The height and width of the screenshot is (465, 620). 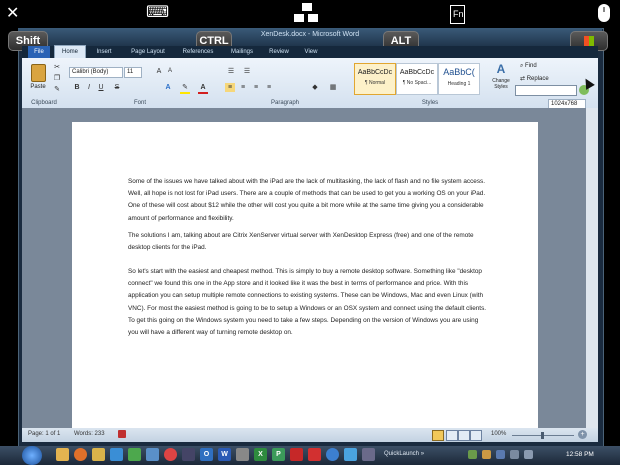 What do you see at coordinates (350, 454) in the screenshot?
I see `chat-icon` at bounding box center [350, 454].